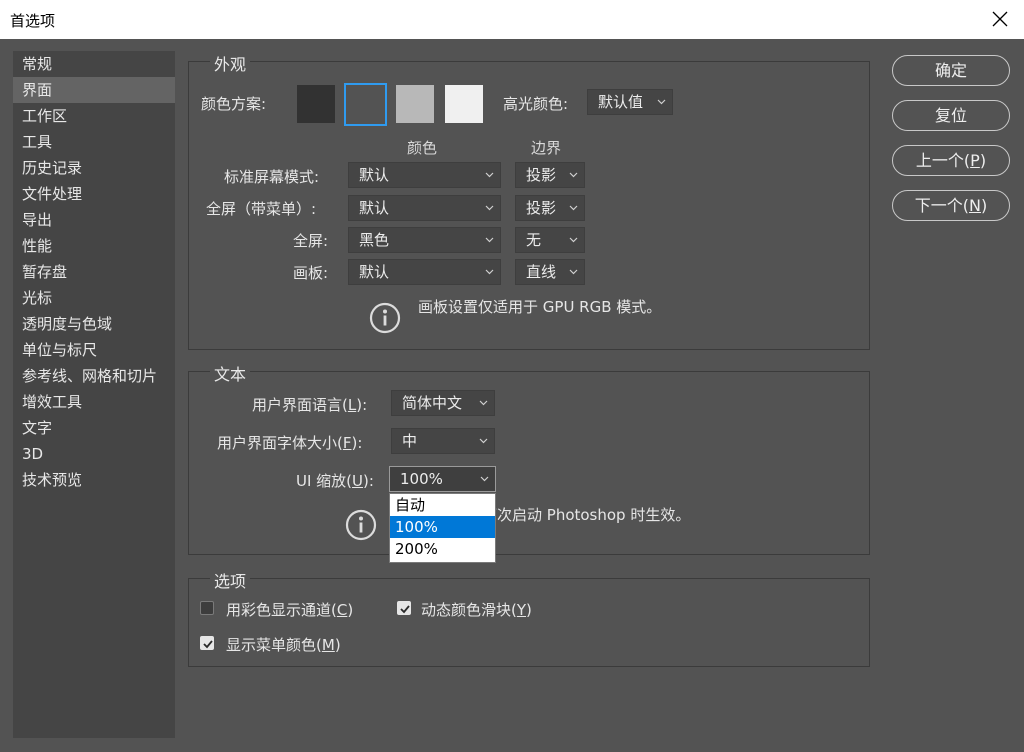  What do you see at coordinates (424, 175) in the screenshot?
I see `standard-screen-color-select: 默认` at bounding box center [424, 175].